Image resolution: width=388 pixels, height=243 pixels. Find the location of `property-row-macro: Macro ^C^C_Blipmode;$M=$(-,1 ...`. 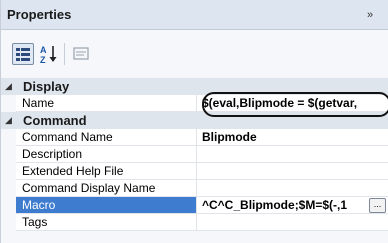

property-row-macro: Macro ^C^C_Blipmode;$M=$(-,1 ... is located at coordinates (194, 205).